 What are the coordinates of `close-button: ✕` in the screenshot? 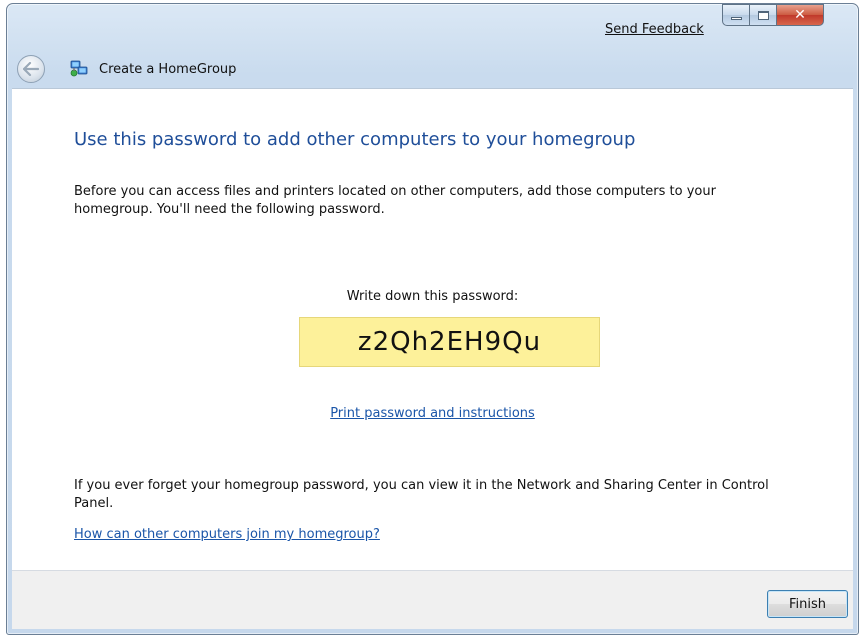 It's located at (800, 15).